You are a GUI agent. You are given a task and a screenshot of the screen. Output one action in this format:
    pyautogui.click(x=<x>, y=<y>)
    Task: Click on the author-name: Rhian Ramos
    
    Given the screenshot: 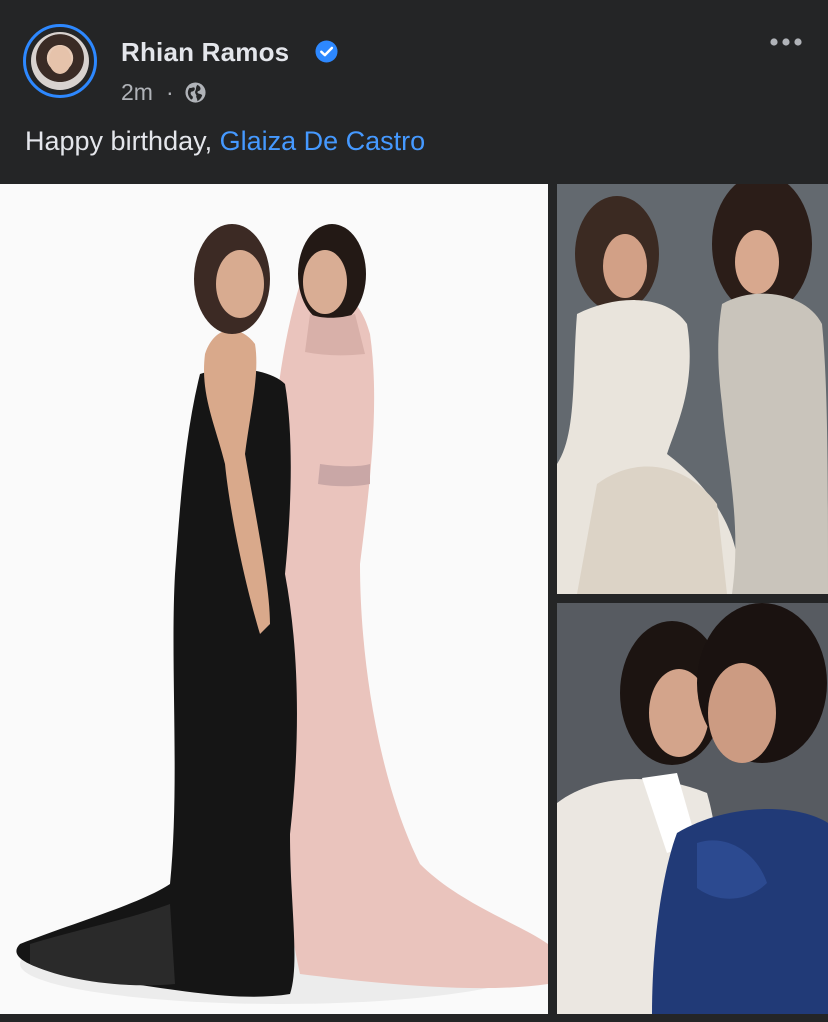 What is the action you would take?
    pyautogui.click(x=205, y=52)
    